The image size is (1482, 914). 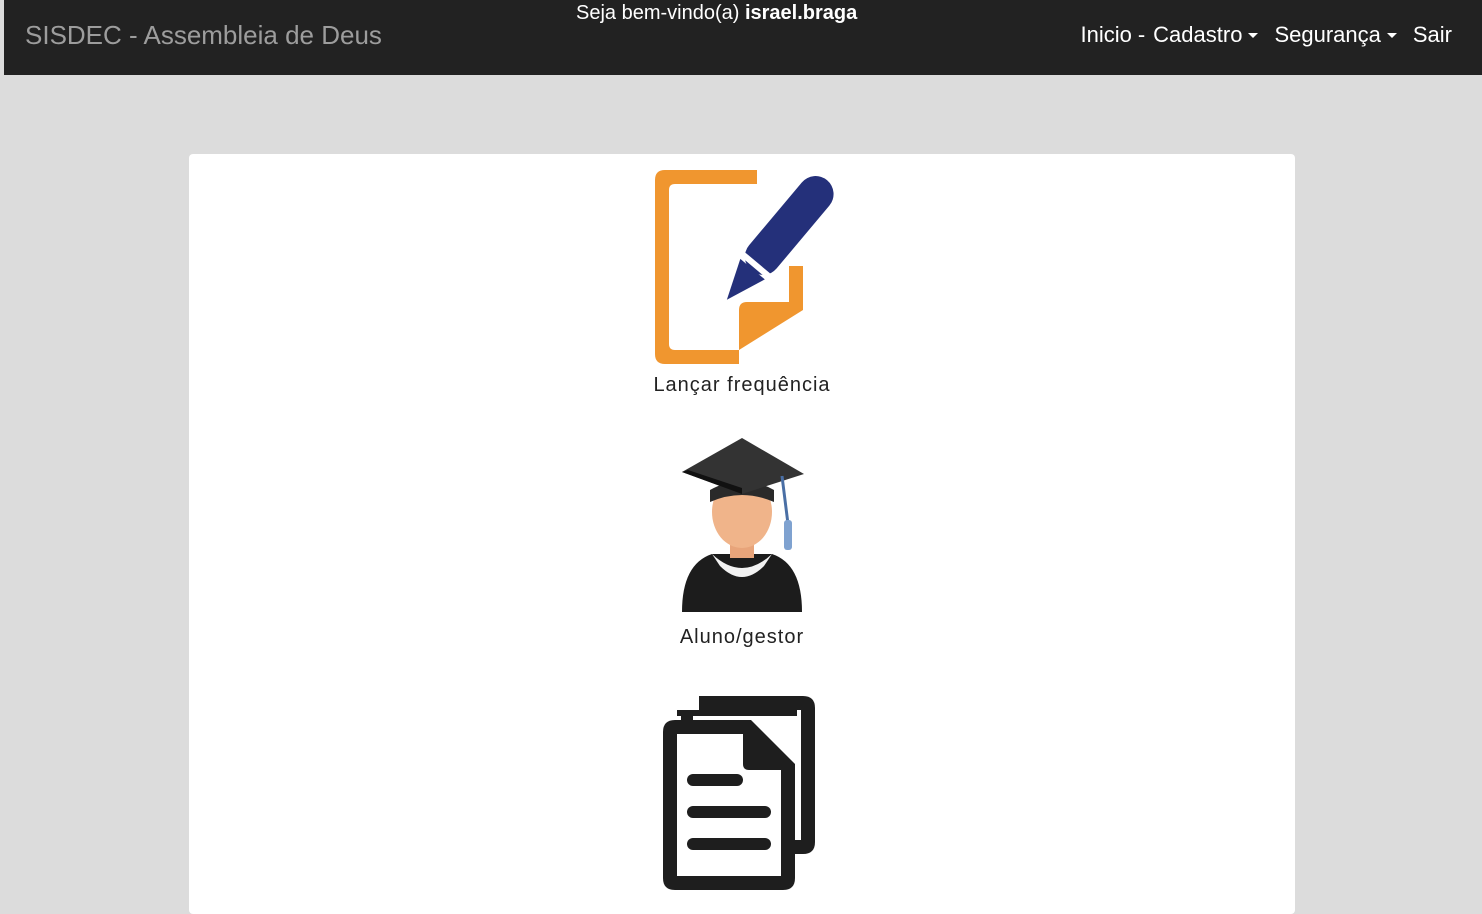 What do you see at coordinates (739, 793) in the screenshot?
I see `documents-icon` at bounding box center [739, 793].